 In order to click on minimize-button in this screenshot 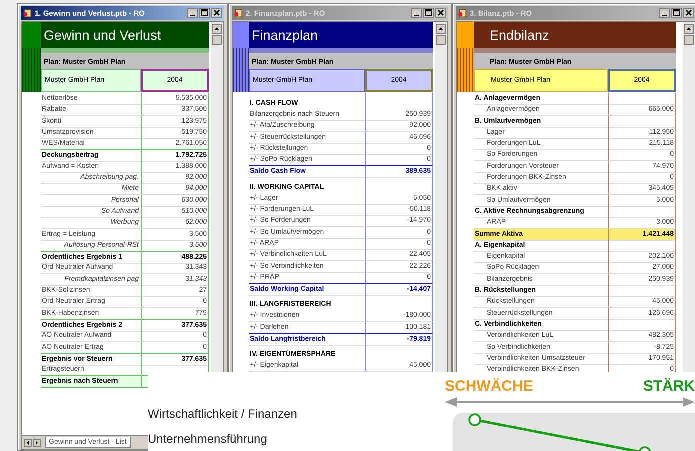, I will do `click(192, 13)`.